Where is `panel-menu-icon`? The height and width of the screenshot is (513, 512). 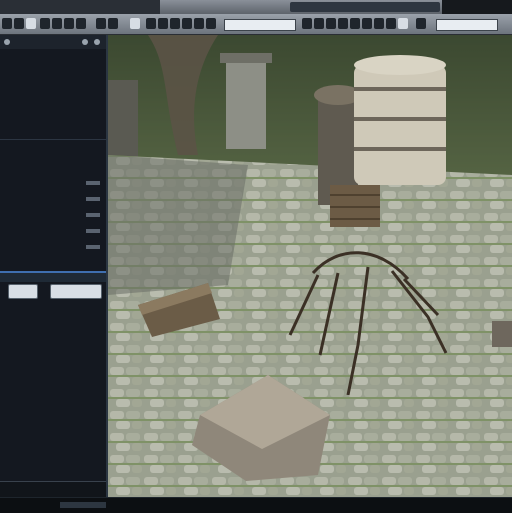
panel-menu-icon is located at coordinates (7, 42).